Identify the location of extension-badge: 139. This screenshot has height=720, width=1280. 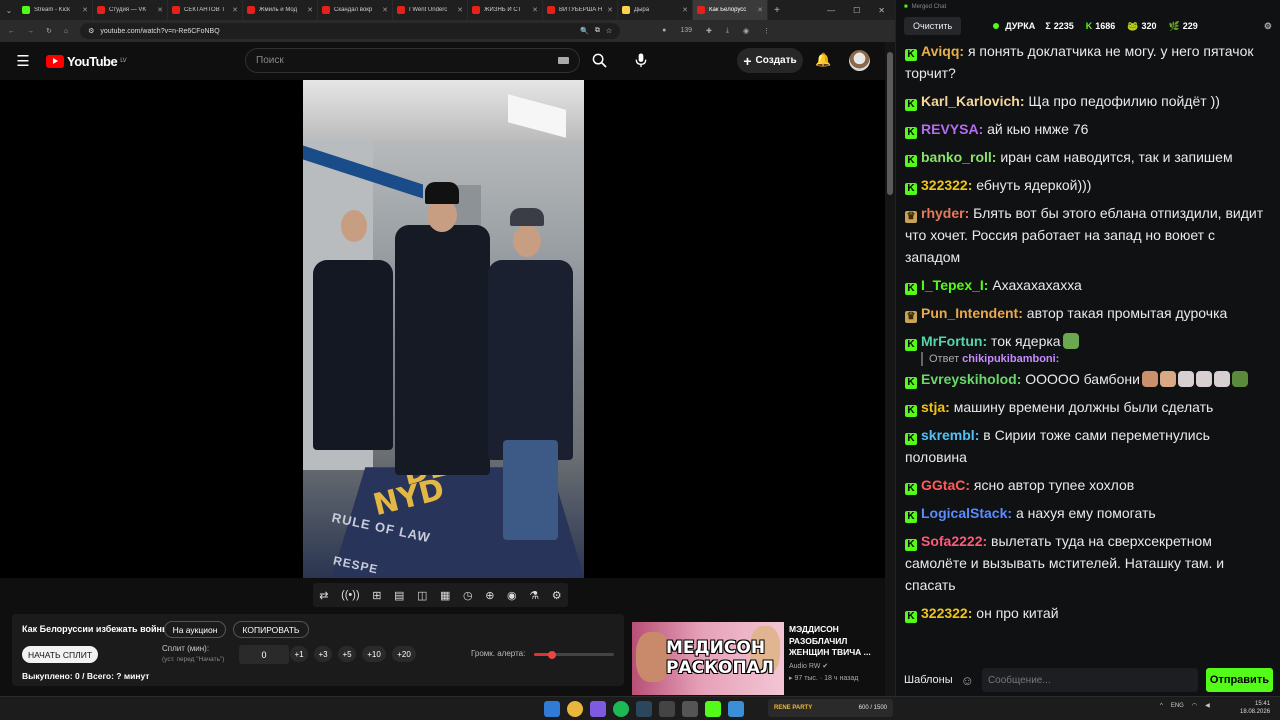
(686, 31).